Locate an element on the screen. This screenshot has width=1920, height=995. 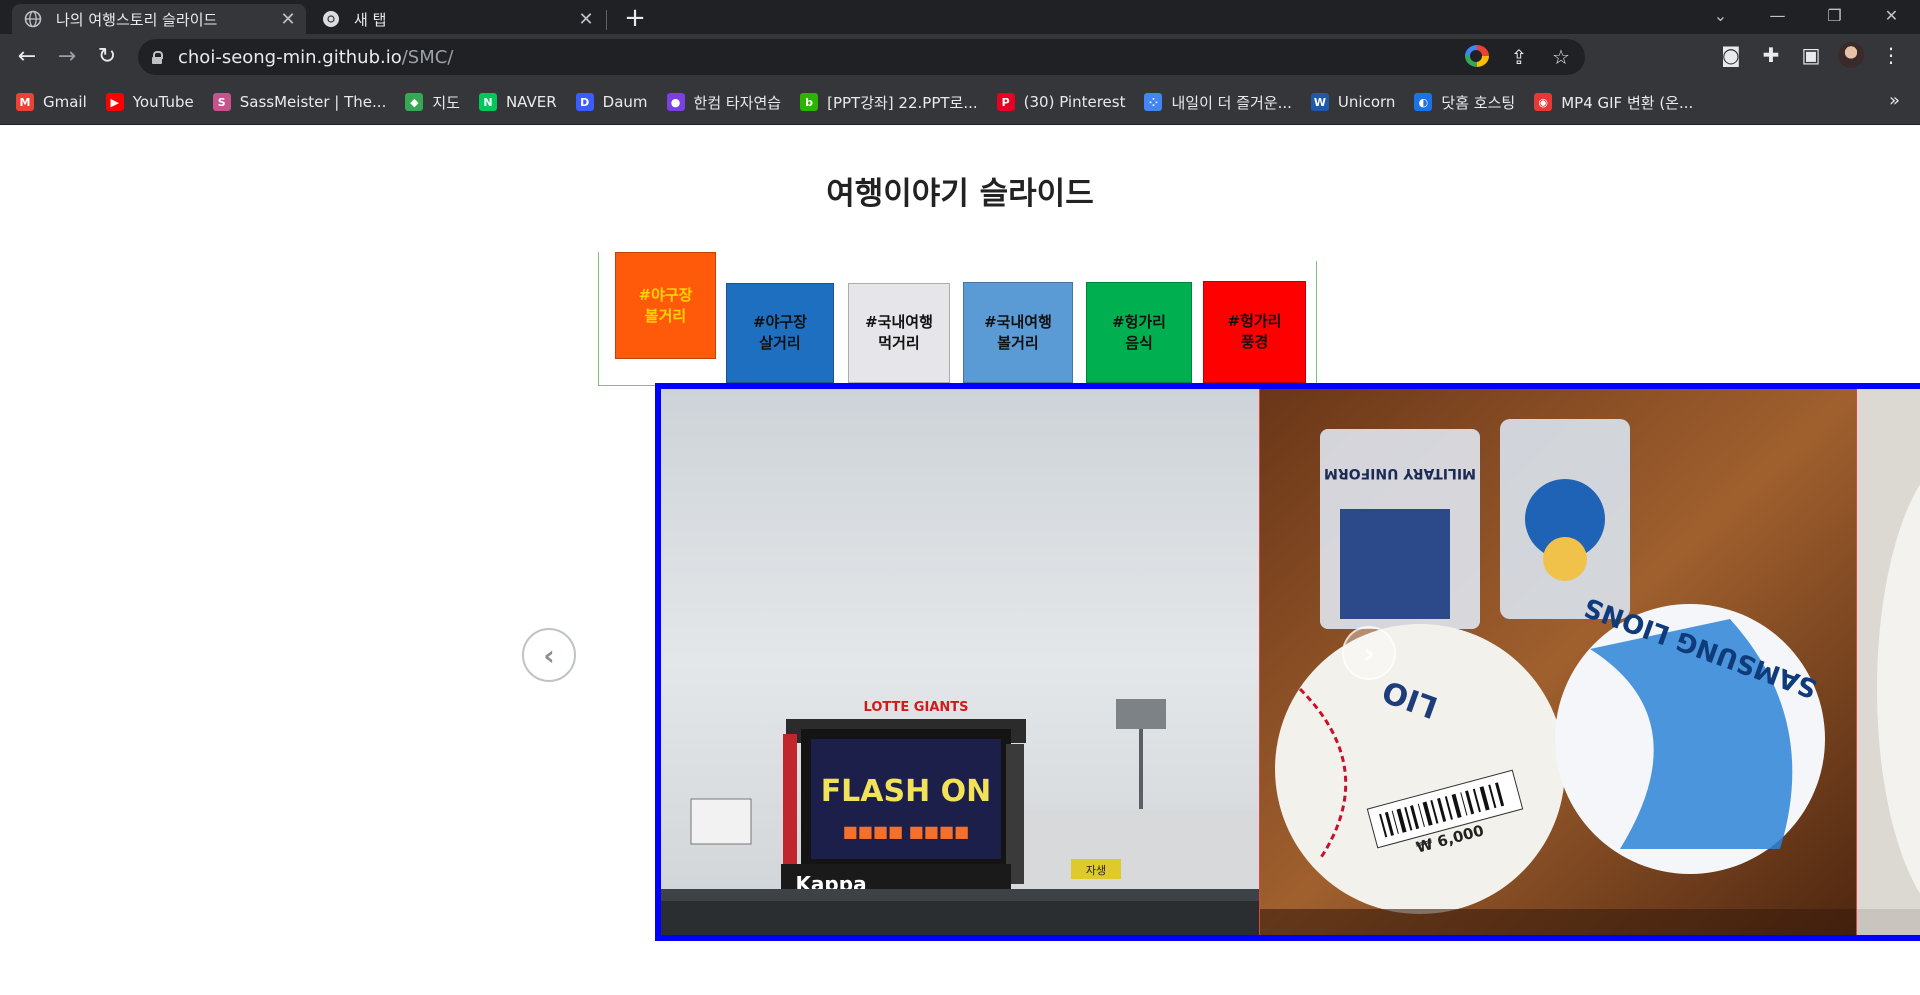
bookmark-item: P (30) Pinterest is located at coordinates (1060, 102).